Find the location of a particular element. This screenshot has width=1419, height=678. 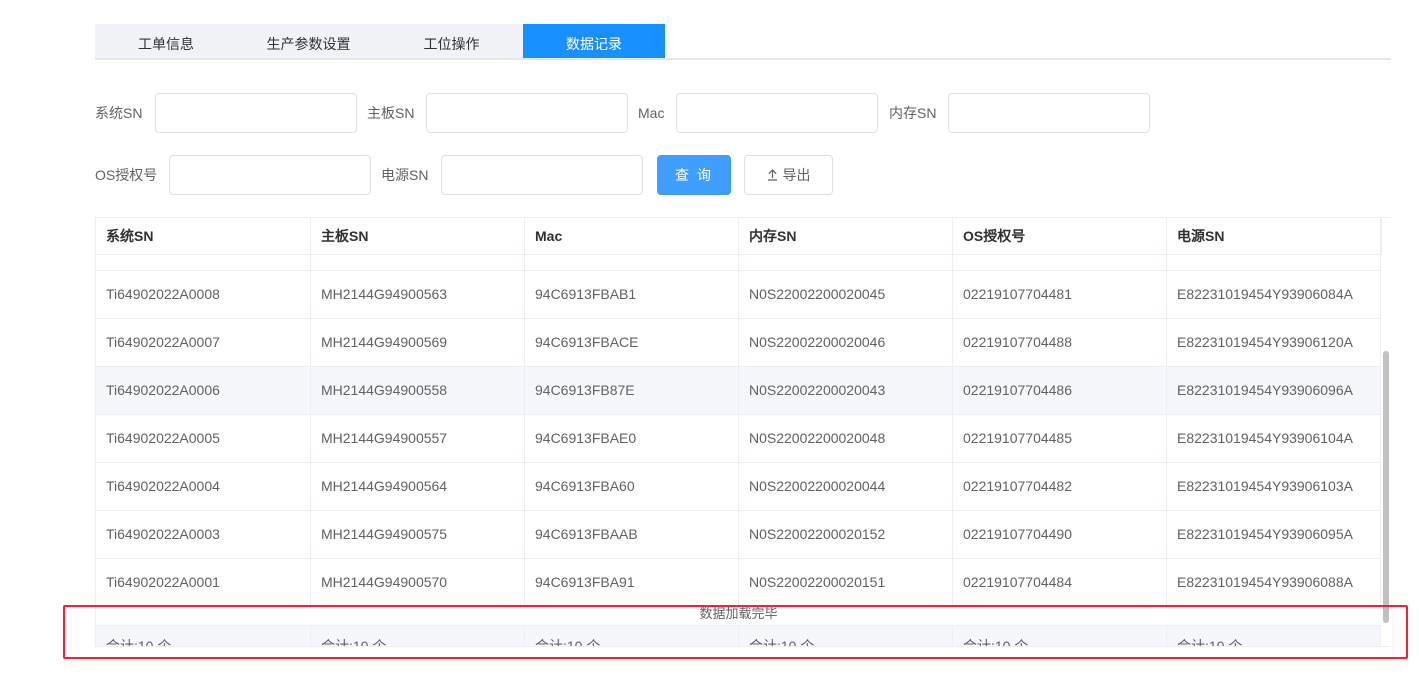

mac-cell: 94C6913FBAAB is located at coordinates (632, 534).